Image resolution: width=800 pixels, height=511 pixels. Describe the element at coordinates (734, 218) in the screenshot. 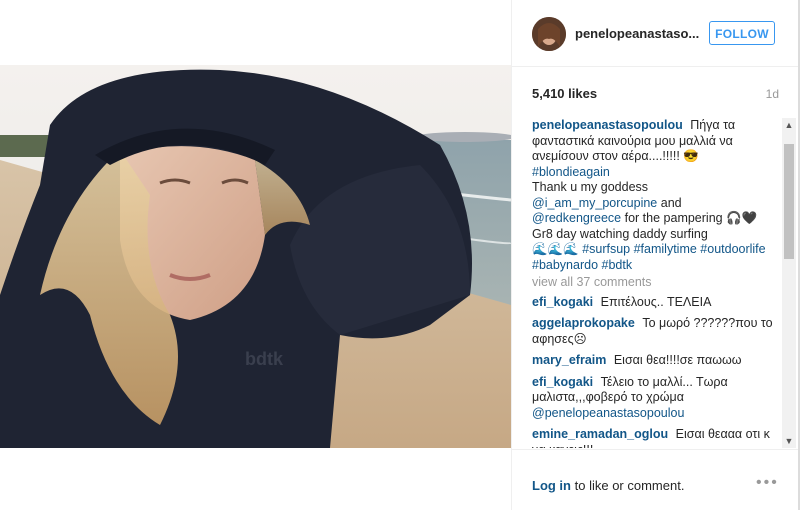

I see `headphones-icon: 🎧` at that location.